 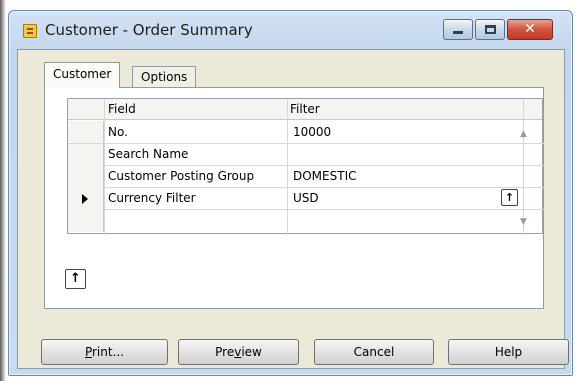 What do you see at coordinates (312, 132) in the screenshot?
I see `filter-cell: 10000` at bounding box center [312, 132].